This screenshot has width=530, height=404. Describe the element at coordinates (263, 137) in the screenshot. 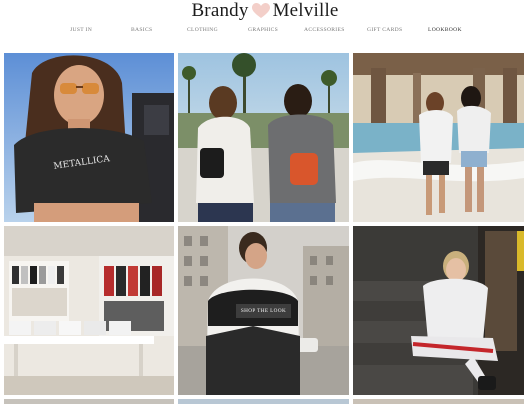

I see `lookbook-photo-backpacks` at that location.